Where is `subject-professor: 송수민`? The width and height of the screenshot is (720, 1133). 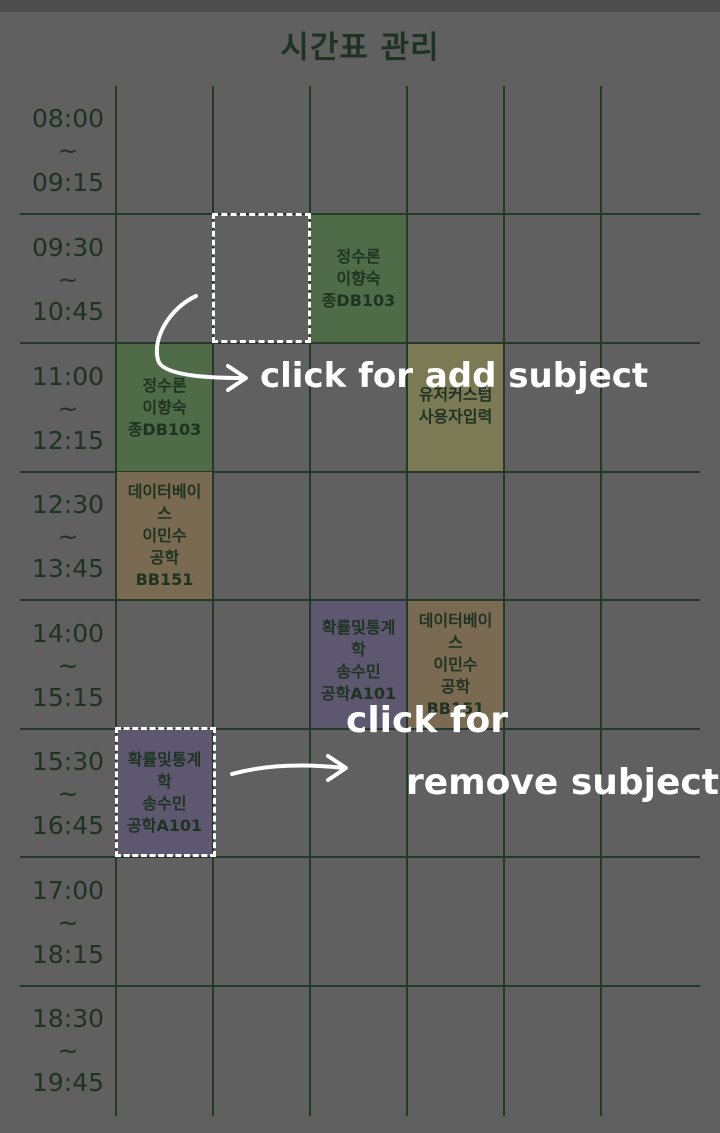 subject-professor: 송수민 is located at coordinates (358, 671).